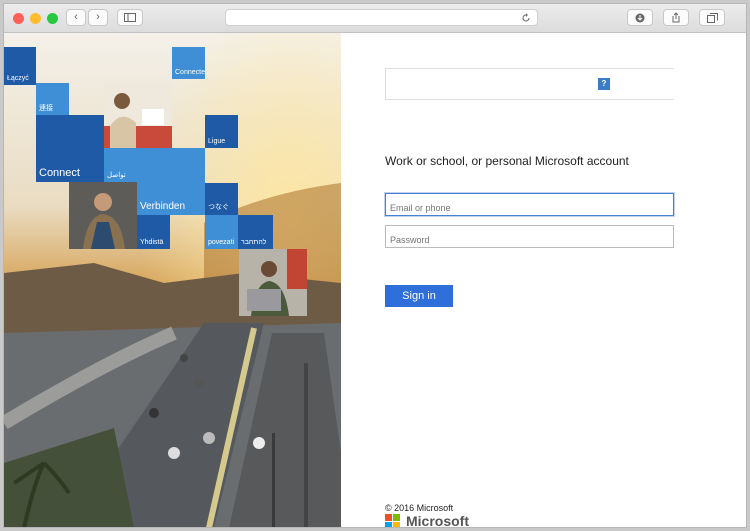  I want to click on download-button, so click(640, 17).